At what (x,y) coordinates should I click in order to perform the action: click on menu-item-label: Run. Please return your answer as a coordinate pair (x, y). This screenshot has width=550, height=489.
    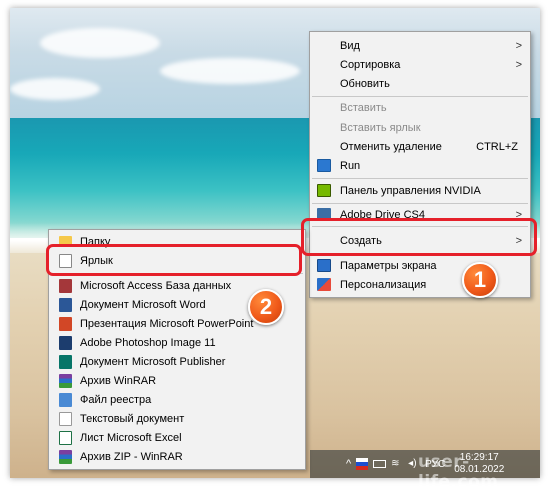
    Looking at the image, I should click on (350, 165).